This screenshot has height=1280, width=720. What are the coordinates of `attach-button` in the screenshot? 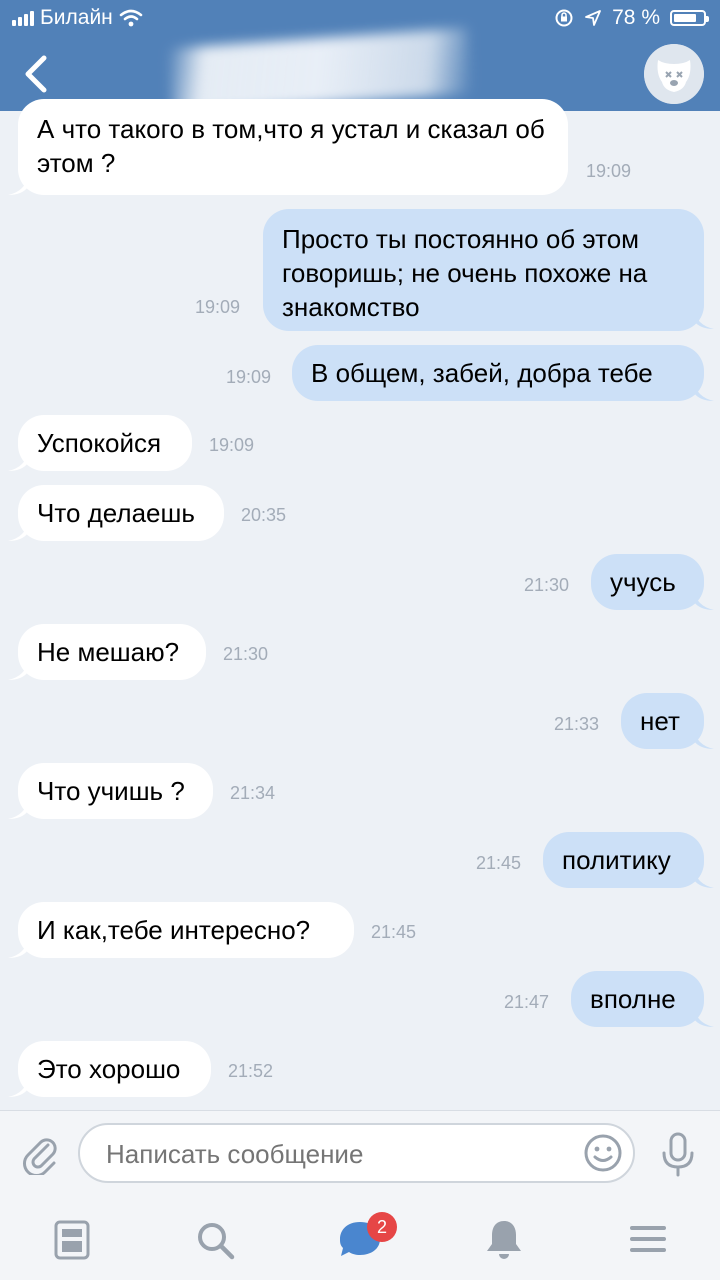 It's located at (40, 1154).